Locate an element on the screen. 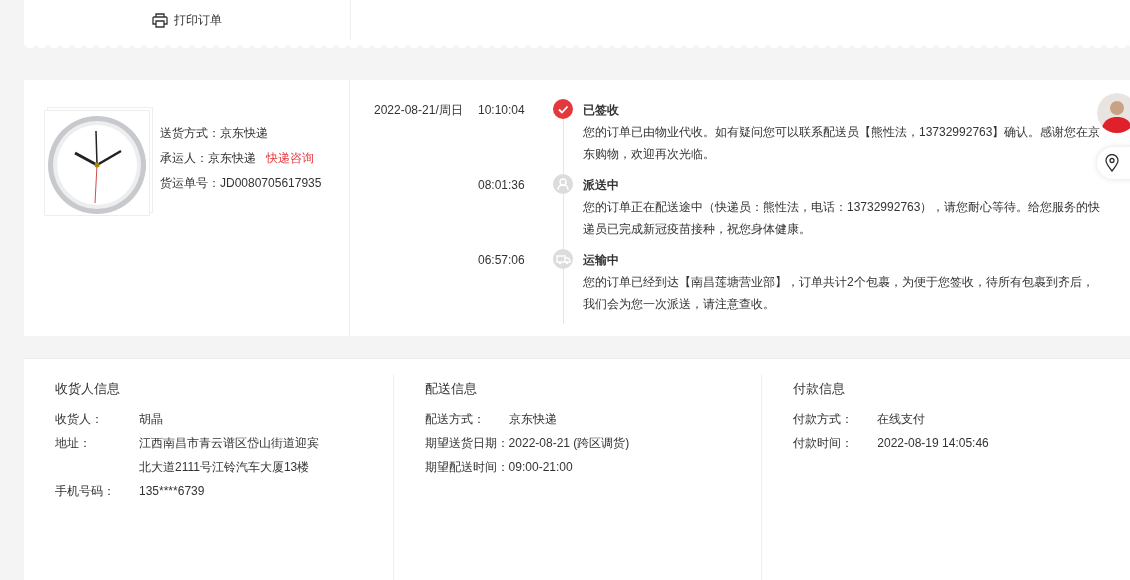 The height and width of the screenshot is (580, 1130). tracking-detail: 您的订单已由物业代收。如有疑问您可以联系配送员【熊性法，13732992763】确认。感谢您在京东购物，欢迎再次光临。 is located at coordinates (842, 143).